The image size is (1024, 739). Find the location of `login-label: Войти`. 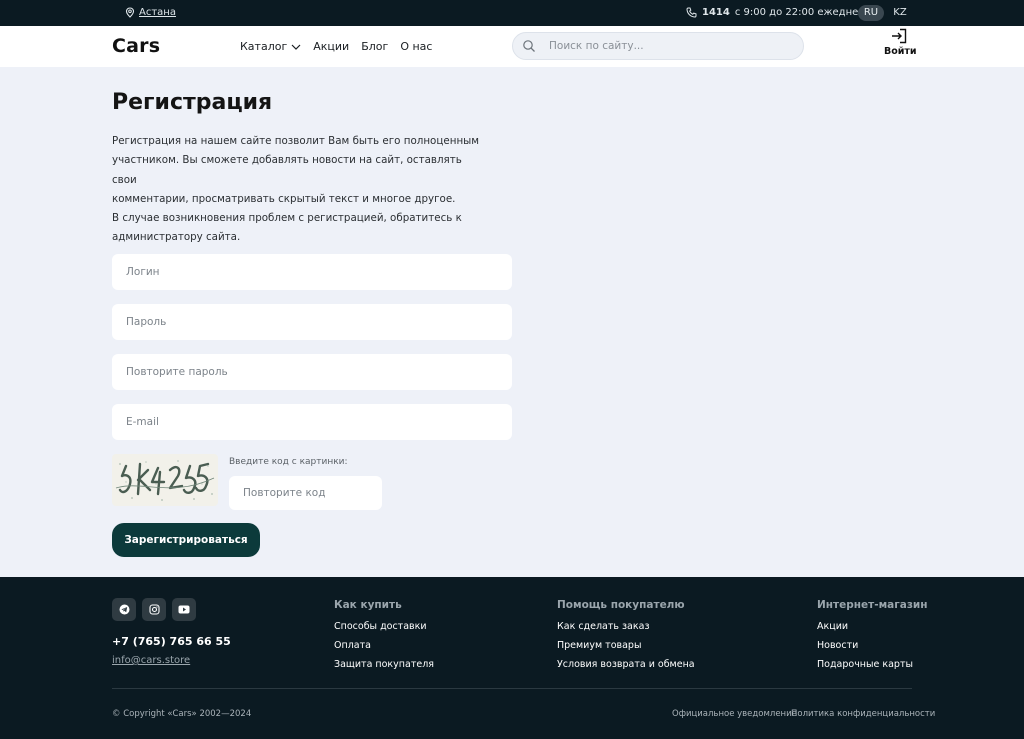

login-label: Войти is located at coordinates (900, 51).